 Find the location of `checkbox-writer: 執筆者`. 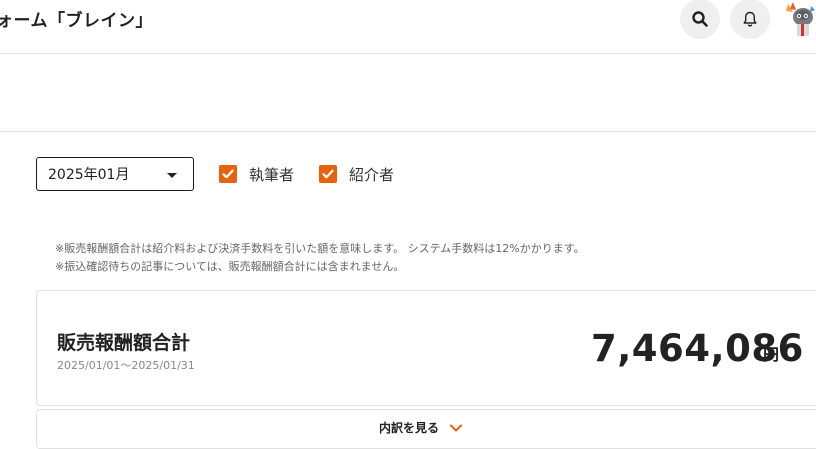

checkbox-writer: 執筆者 is located at coordinates (256, 174).